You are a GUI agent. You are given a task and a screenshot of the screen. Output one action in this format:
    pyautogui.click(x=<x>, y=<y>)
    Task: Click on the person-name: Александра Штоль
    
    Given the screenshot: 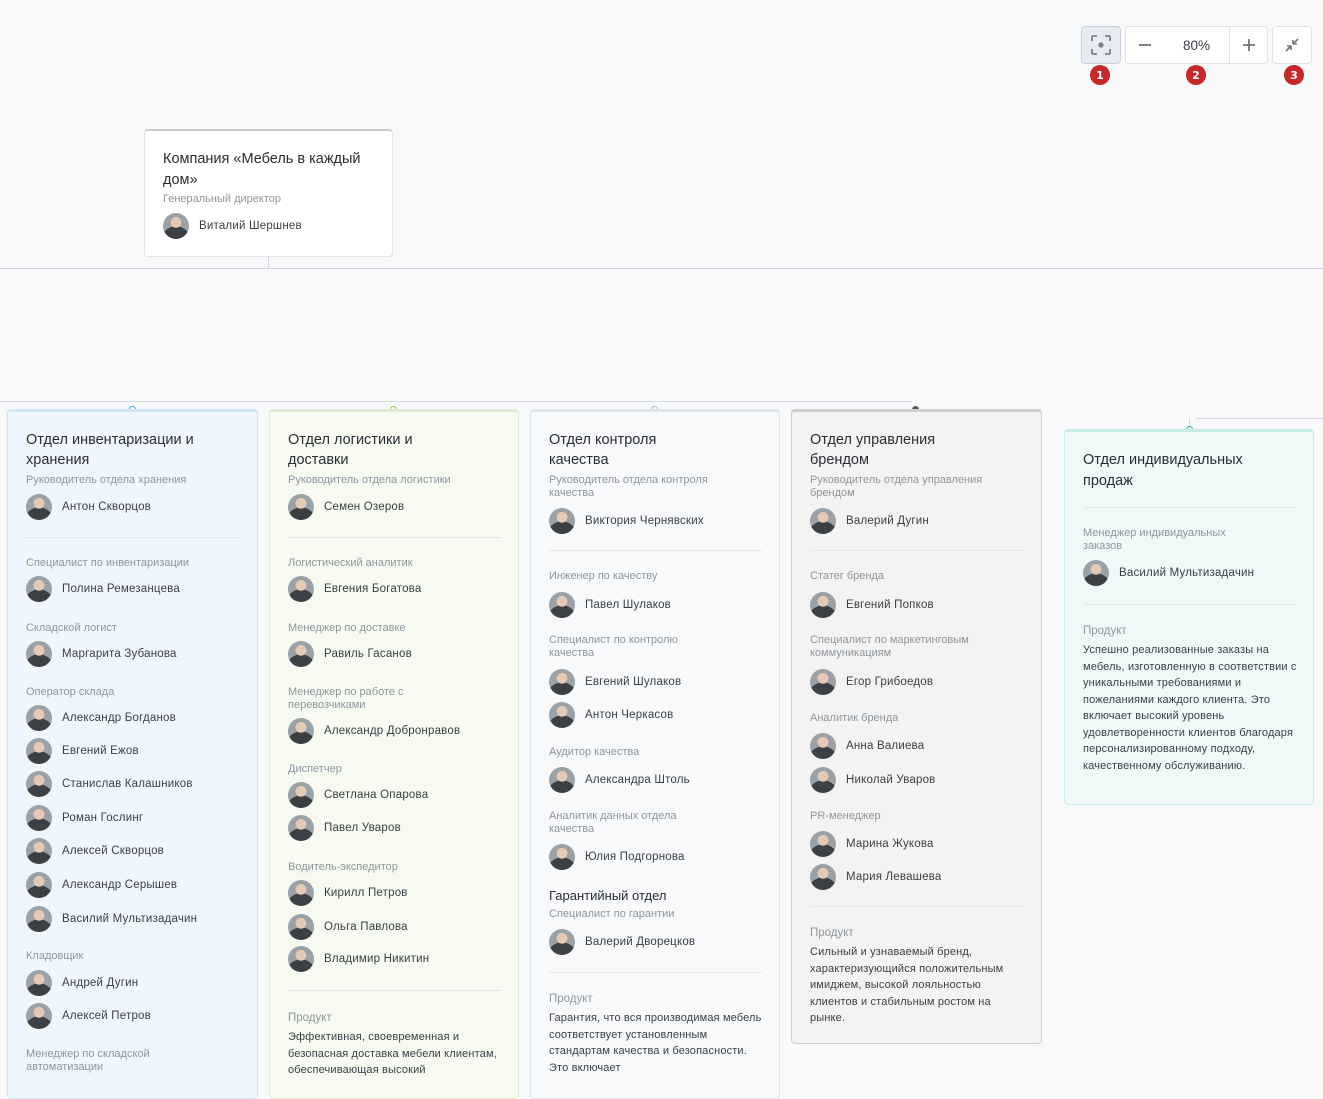 What is the action you would take?
    pyautogui.click(x=637, y=780)
    